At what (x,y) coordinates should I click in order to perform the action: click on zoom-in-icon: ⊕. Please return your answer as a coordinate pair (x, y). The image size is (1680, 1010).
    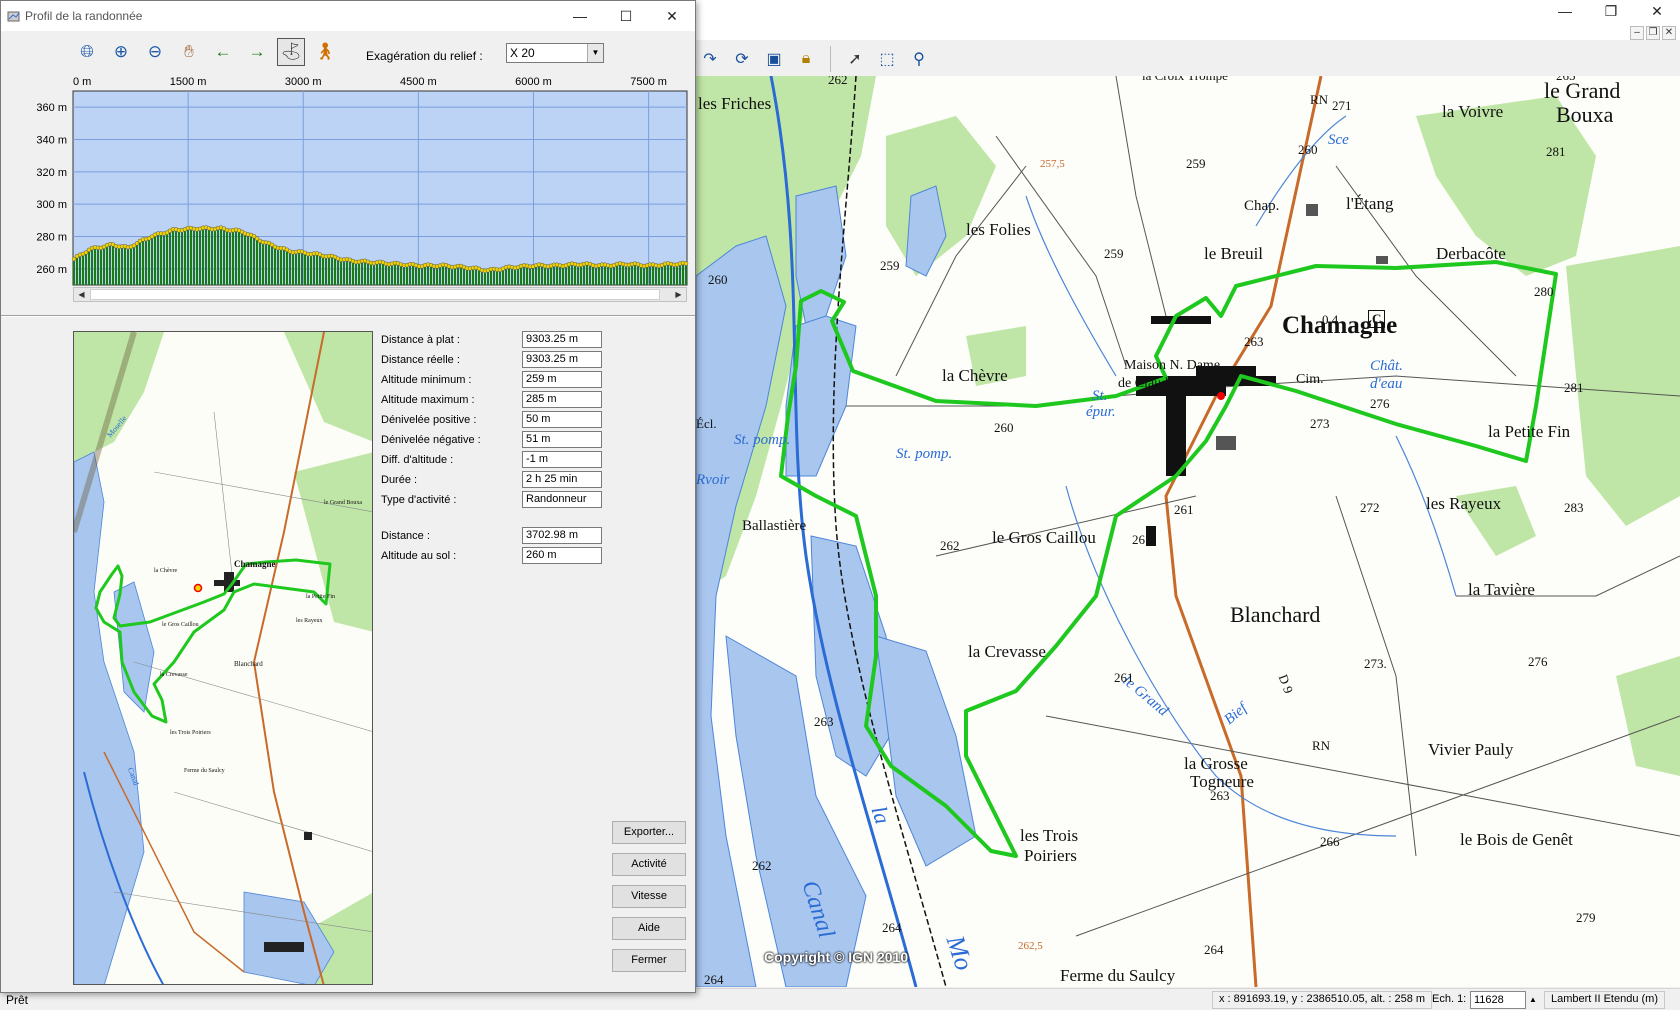
    Looking at the image, I should click on (121, 52).